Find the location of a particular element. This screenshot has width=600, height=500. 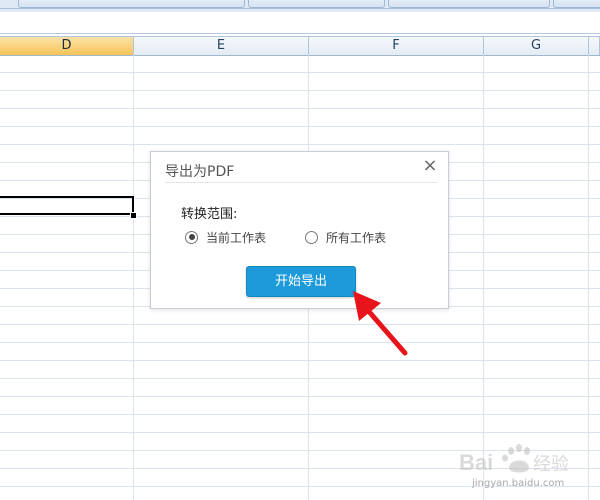

radio-all-sheets: 所有工作表 is located at coordinates (345, 237).